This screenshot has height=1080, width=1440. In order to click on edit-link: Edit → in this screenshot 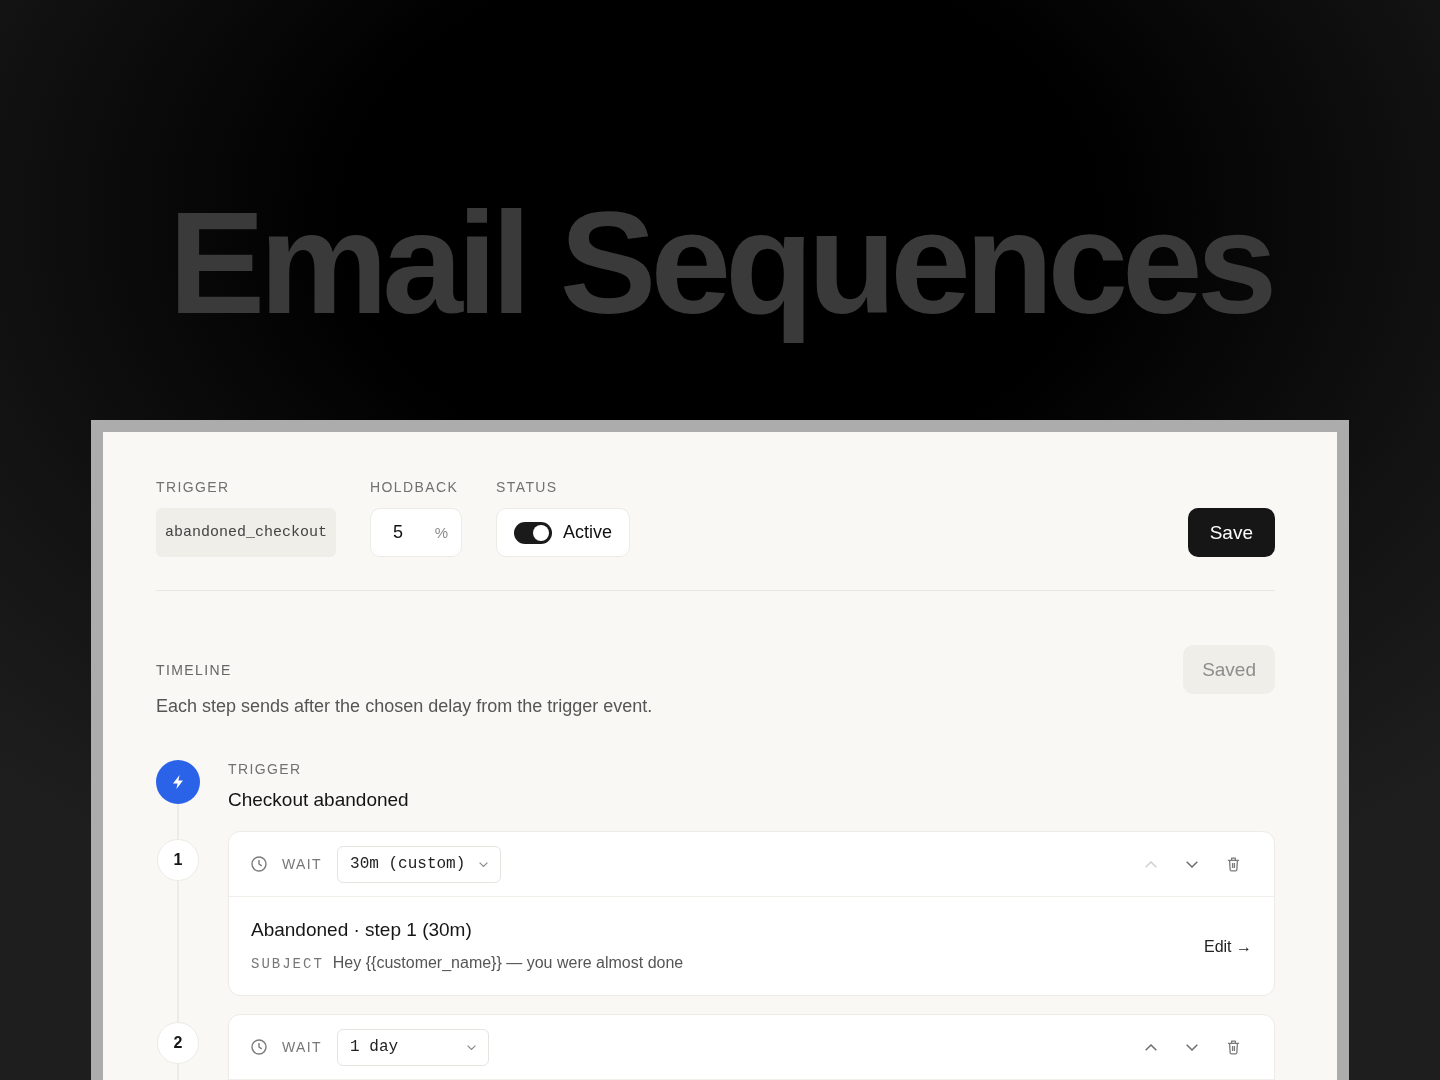, I will do `click(1228, 946)`.